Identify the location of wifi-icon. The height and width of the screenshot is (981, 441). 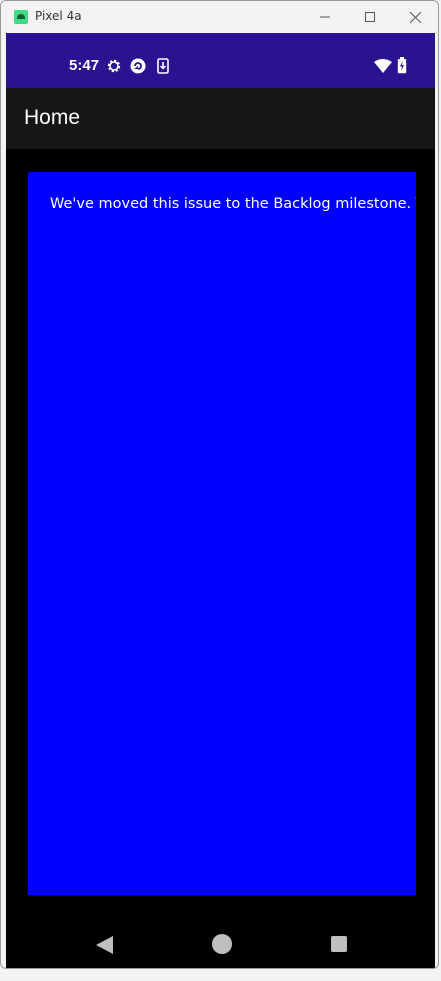
(383, 66).